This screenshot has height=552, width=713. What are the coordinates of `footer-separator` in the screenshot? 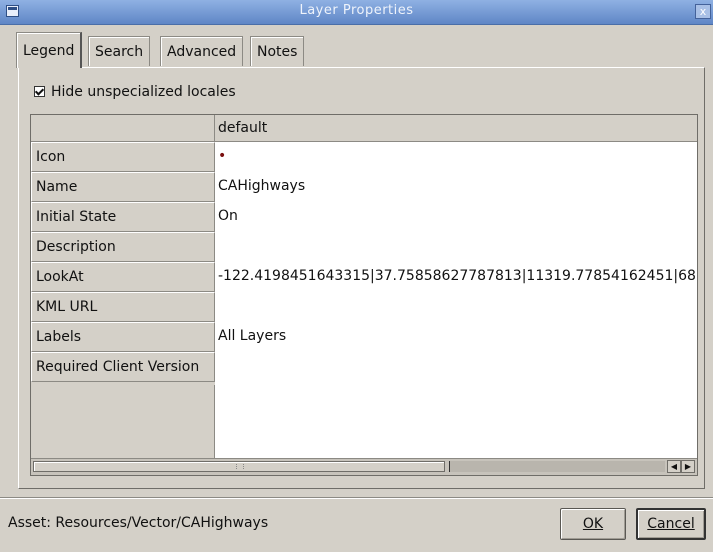 It's located at (356, 498).